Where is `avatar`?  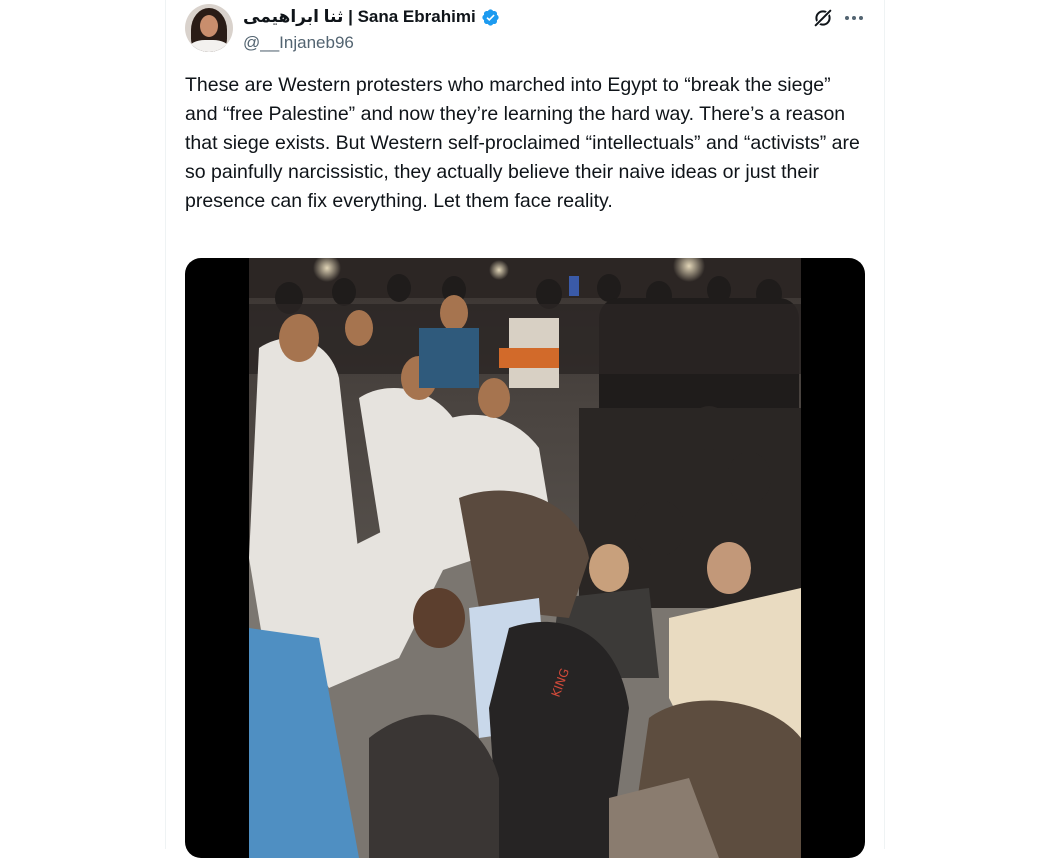 avatar is located at coordinates (209, 28).